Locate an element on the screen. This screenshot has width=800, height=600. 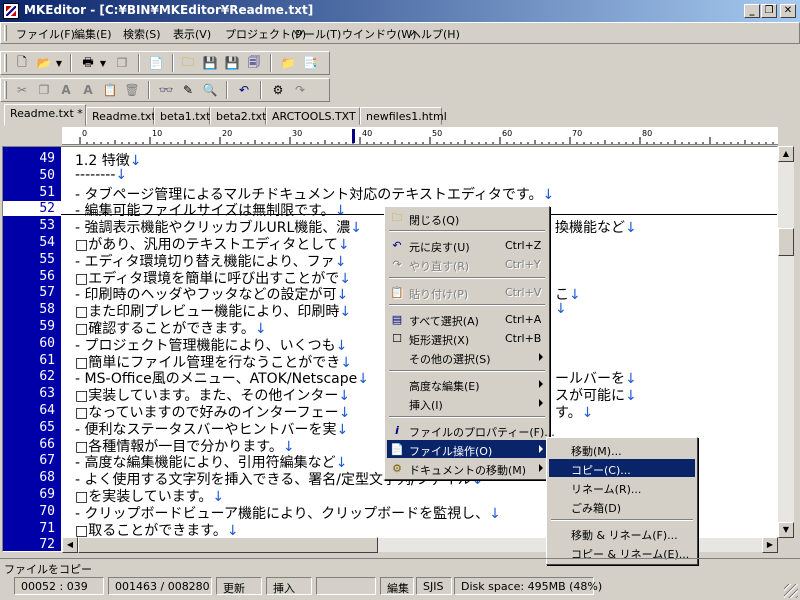
text-line: --------↓ is located at coordinates (101, 175).